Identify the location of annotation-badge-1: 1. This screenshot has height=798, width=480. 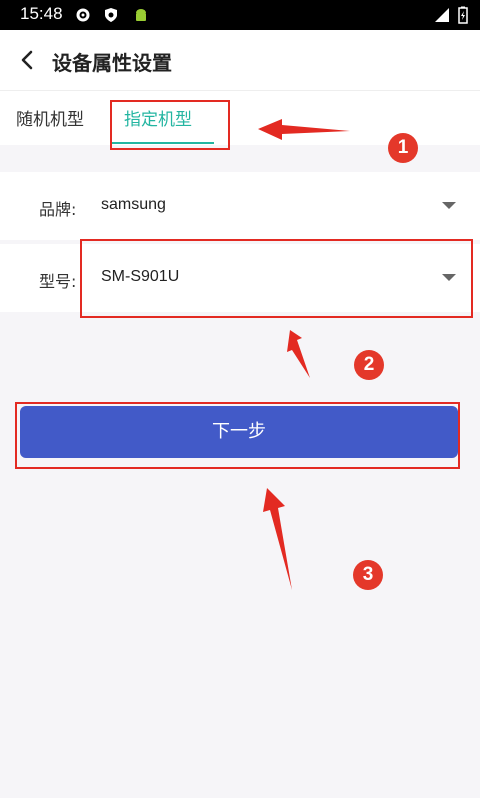
(403, 148).